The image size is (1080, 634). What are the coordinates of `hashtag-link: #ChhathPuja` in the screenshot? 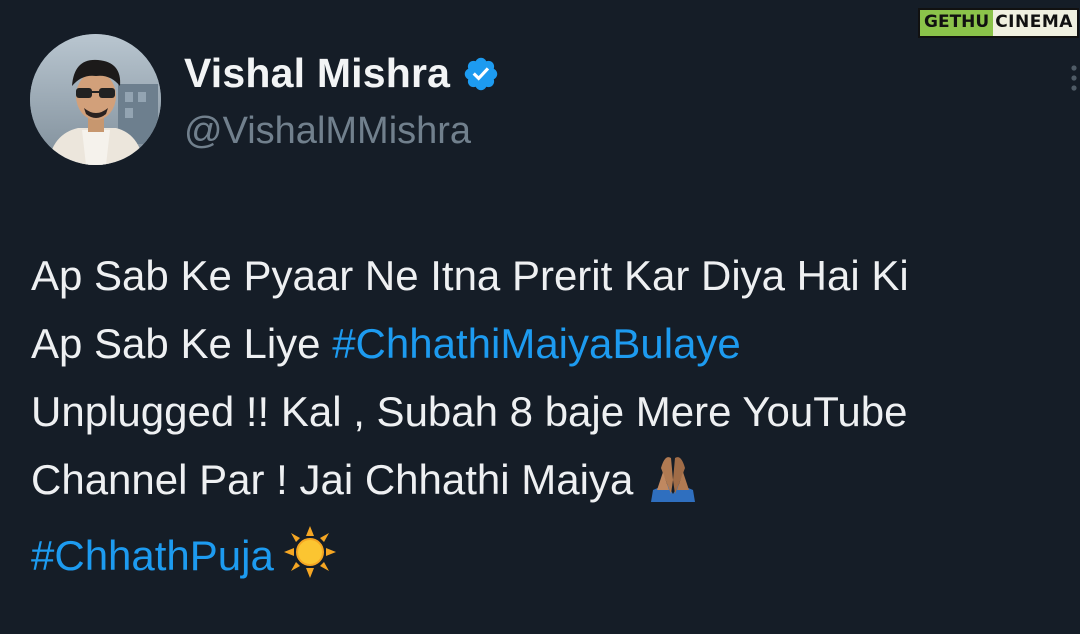 It's located at (152, 555).